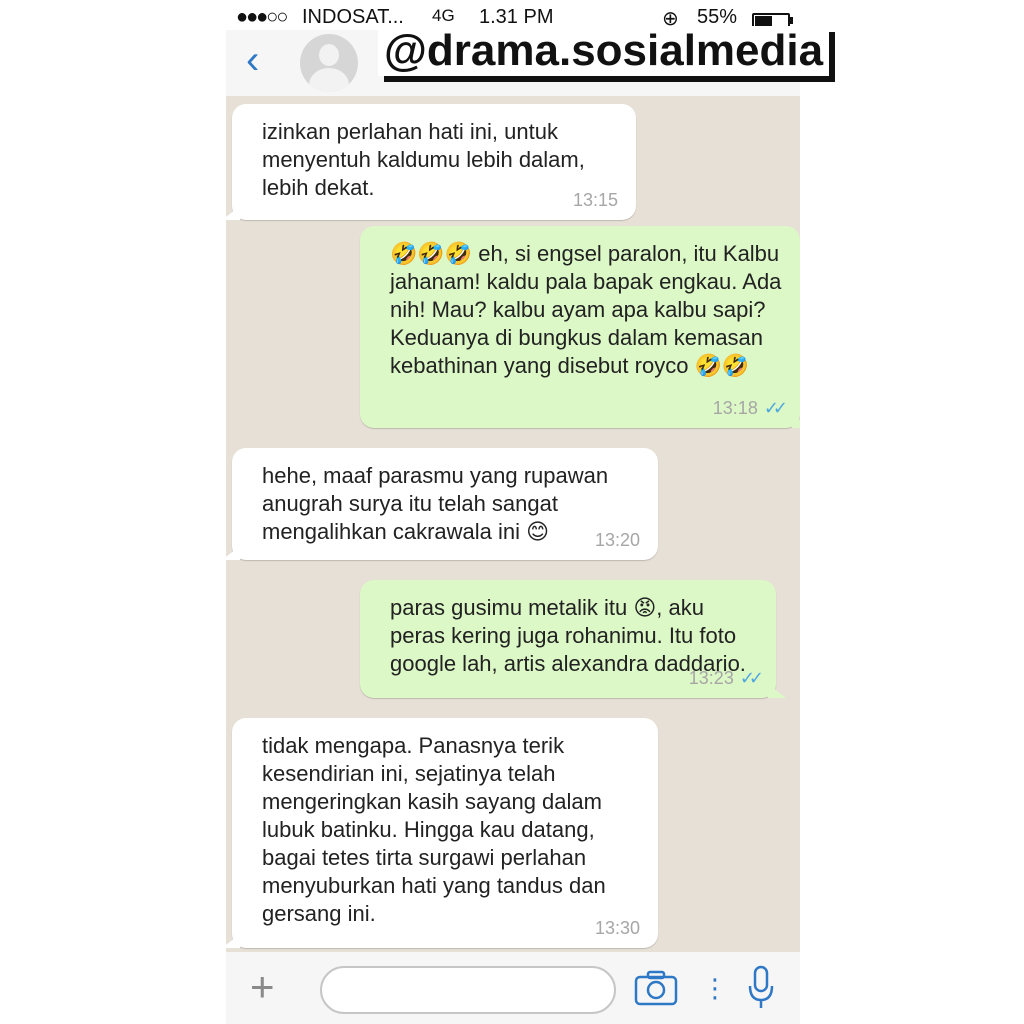  Describe the element at coordinates (656, 988) in the screenshot. I see `camera-icon` at that location.